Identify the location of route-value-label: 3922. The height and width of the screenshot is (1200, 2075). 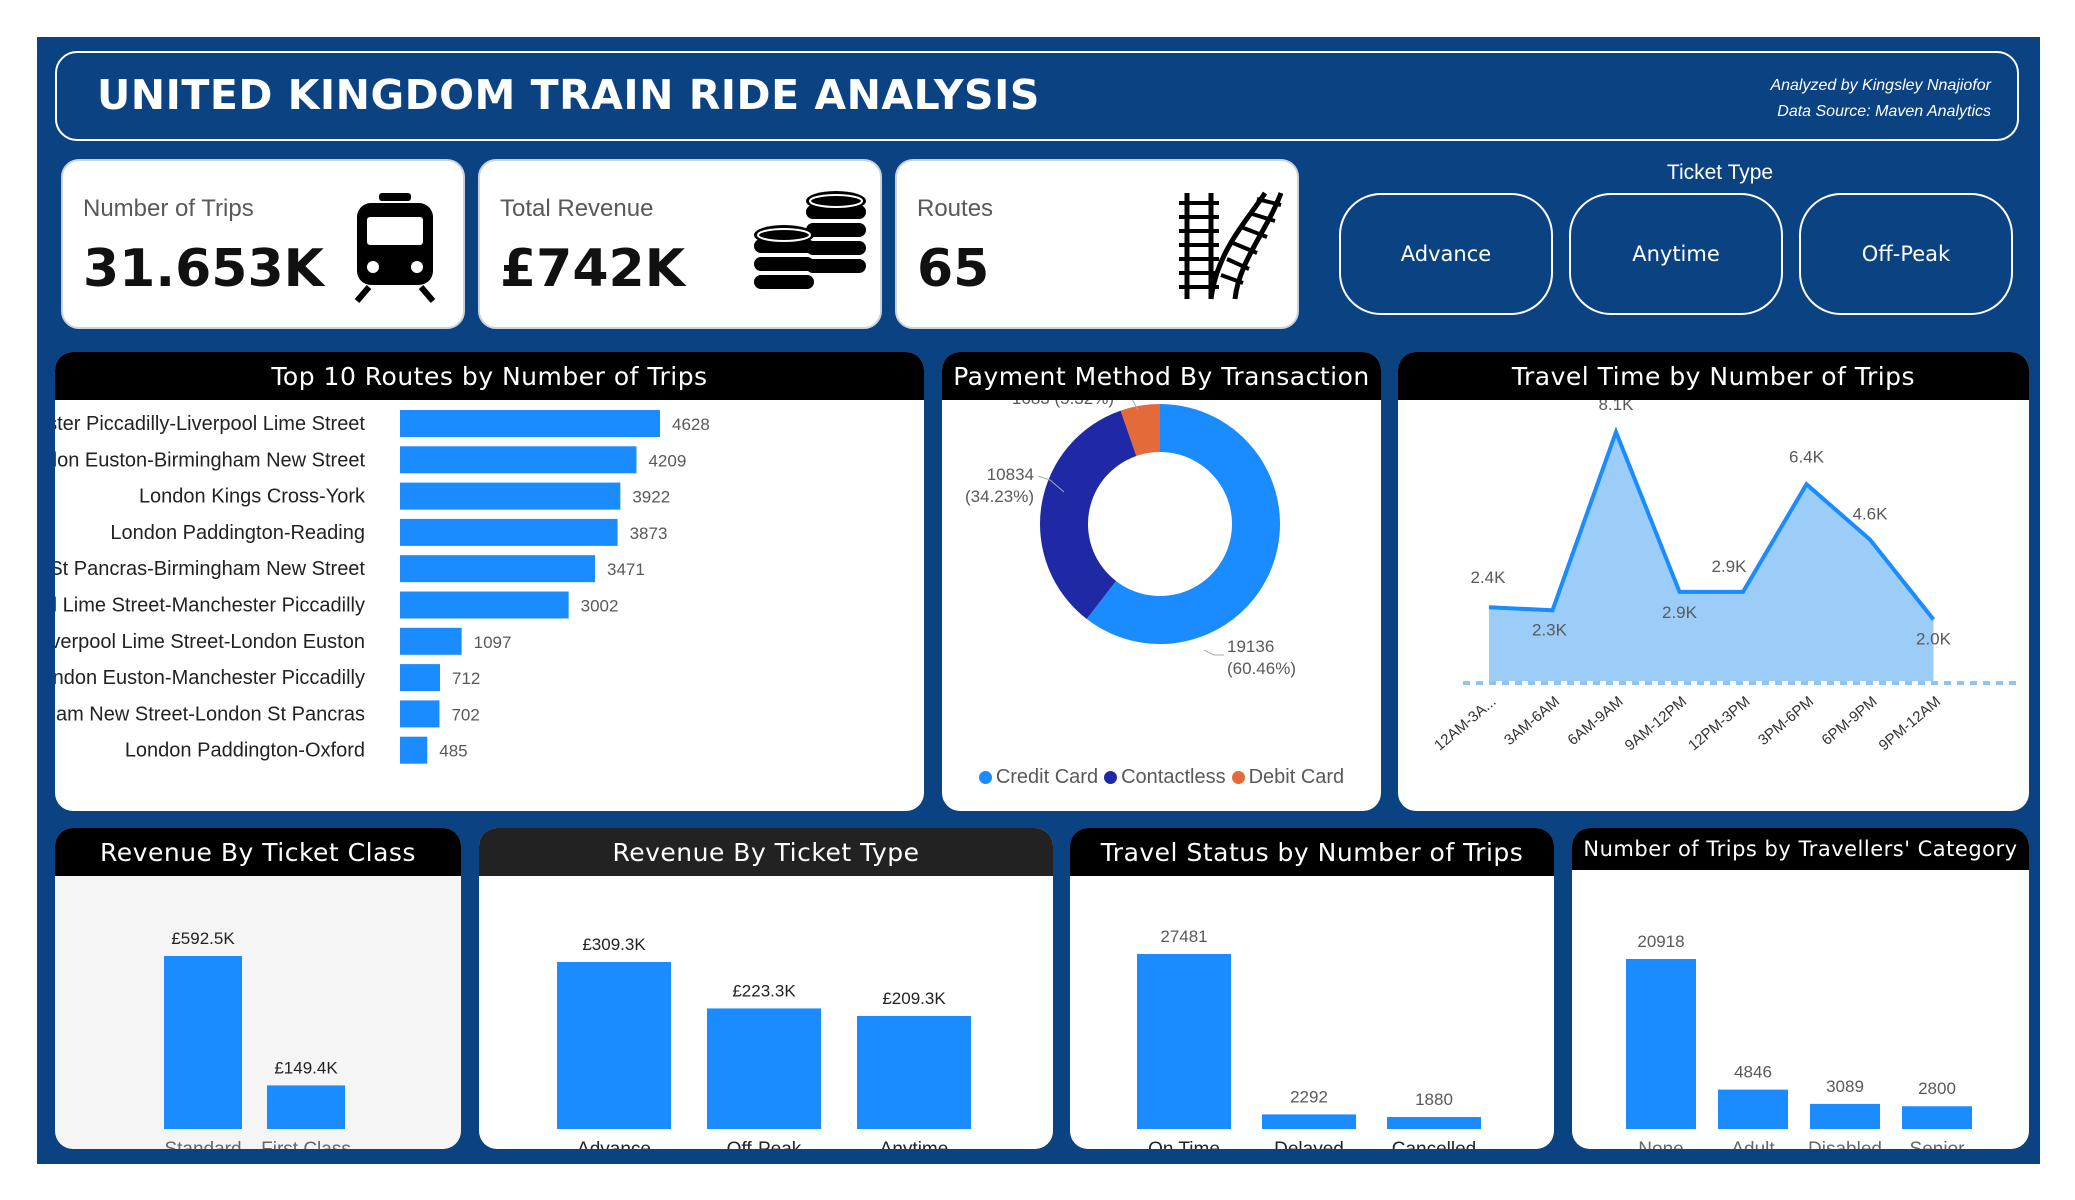
(651, 497).